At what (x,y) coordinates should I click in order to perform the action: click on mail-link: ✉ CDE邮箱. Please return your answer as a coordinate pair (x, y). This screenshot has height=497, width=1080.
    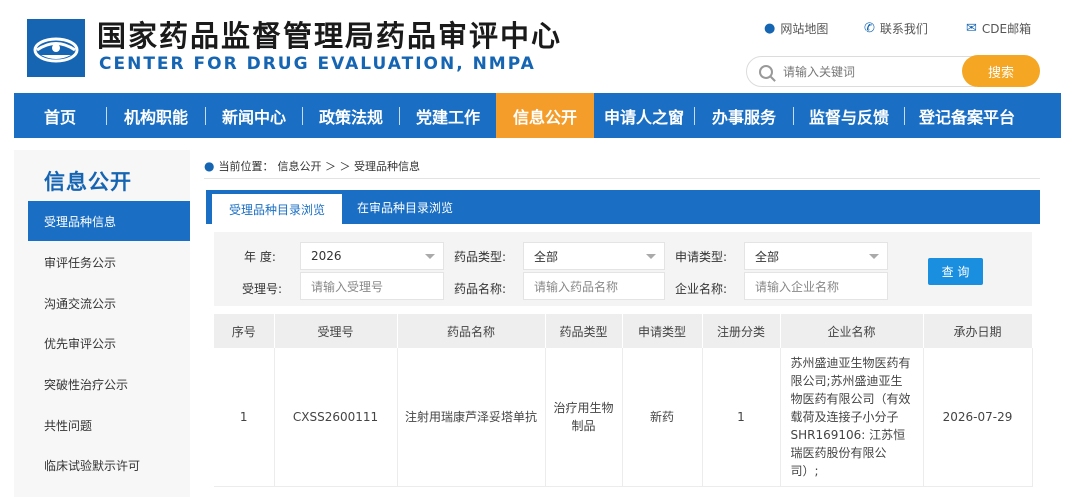
    Looking at the image, I should click on (998, 28).